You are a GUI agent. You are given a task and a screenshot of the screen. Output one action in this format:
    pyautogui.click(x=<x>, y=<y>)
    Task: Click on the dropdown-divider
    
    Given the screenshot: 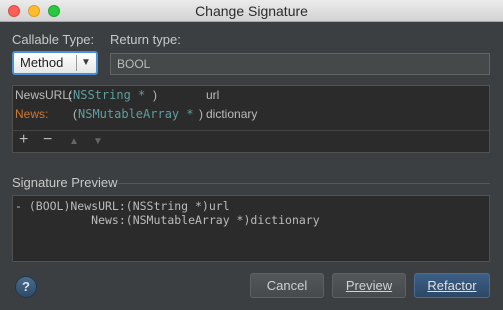 What is the action you would take?
    pyautogui.click(x=76, y=63)
    